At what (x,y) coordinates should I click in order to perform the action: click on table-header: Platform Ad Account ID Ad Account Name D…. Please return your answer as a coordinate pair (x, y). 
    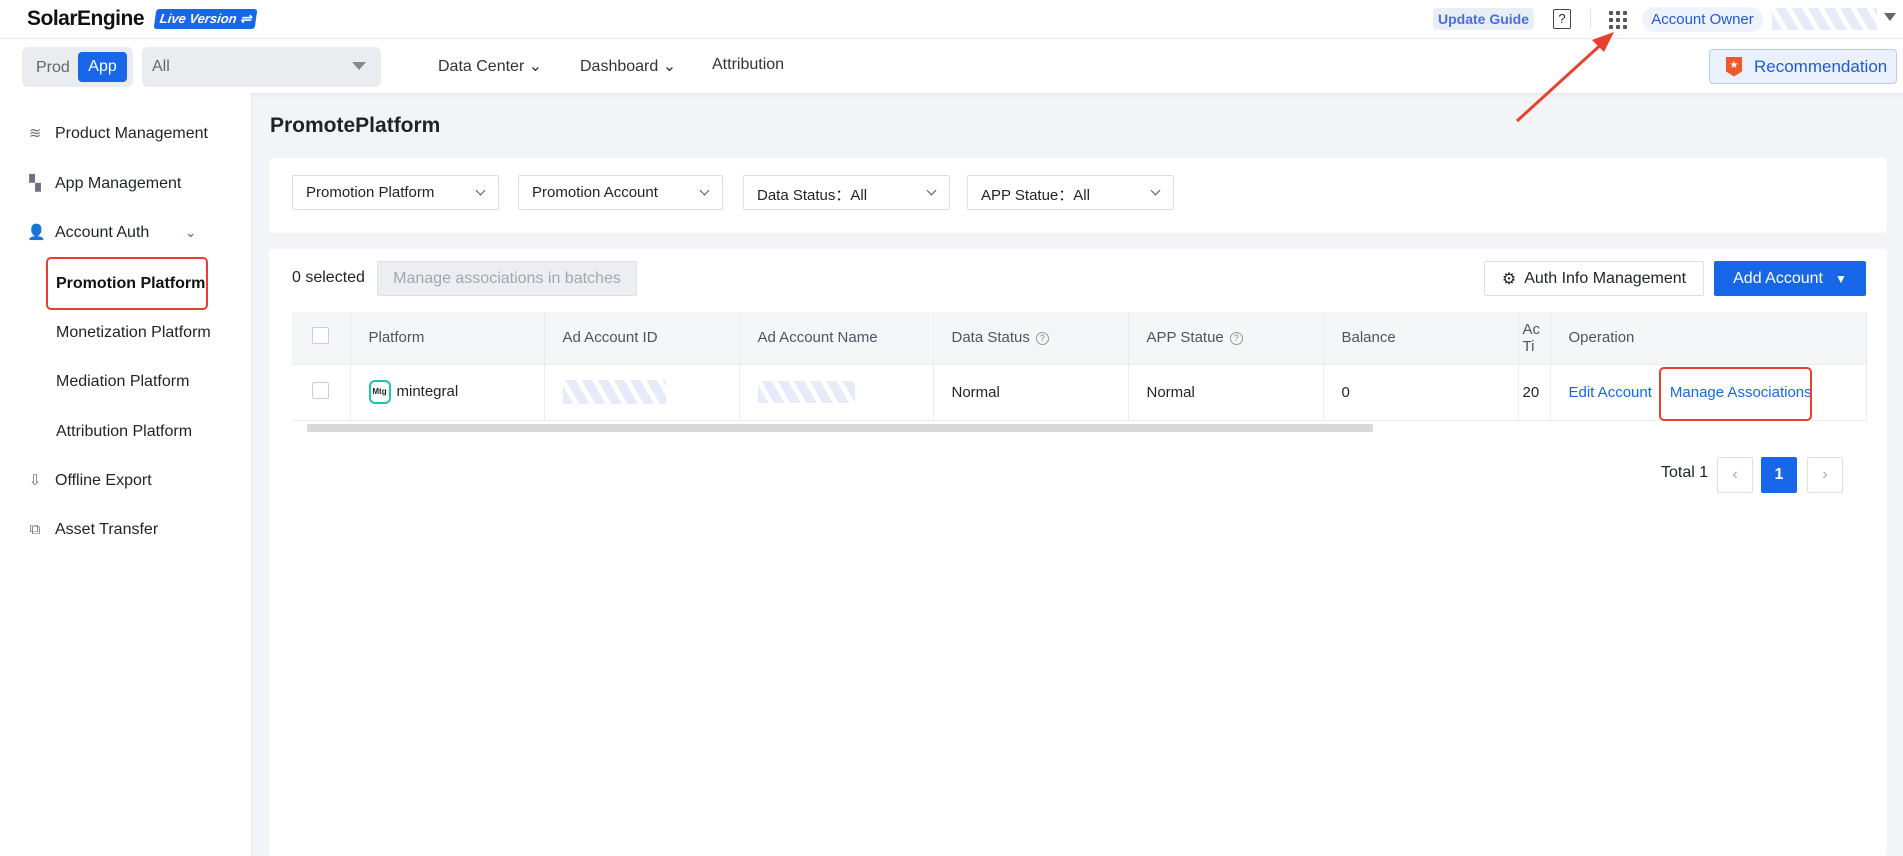
    Looking at the image, I should click on (1079, 338).